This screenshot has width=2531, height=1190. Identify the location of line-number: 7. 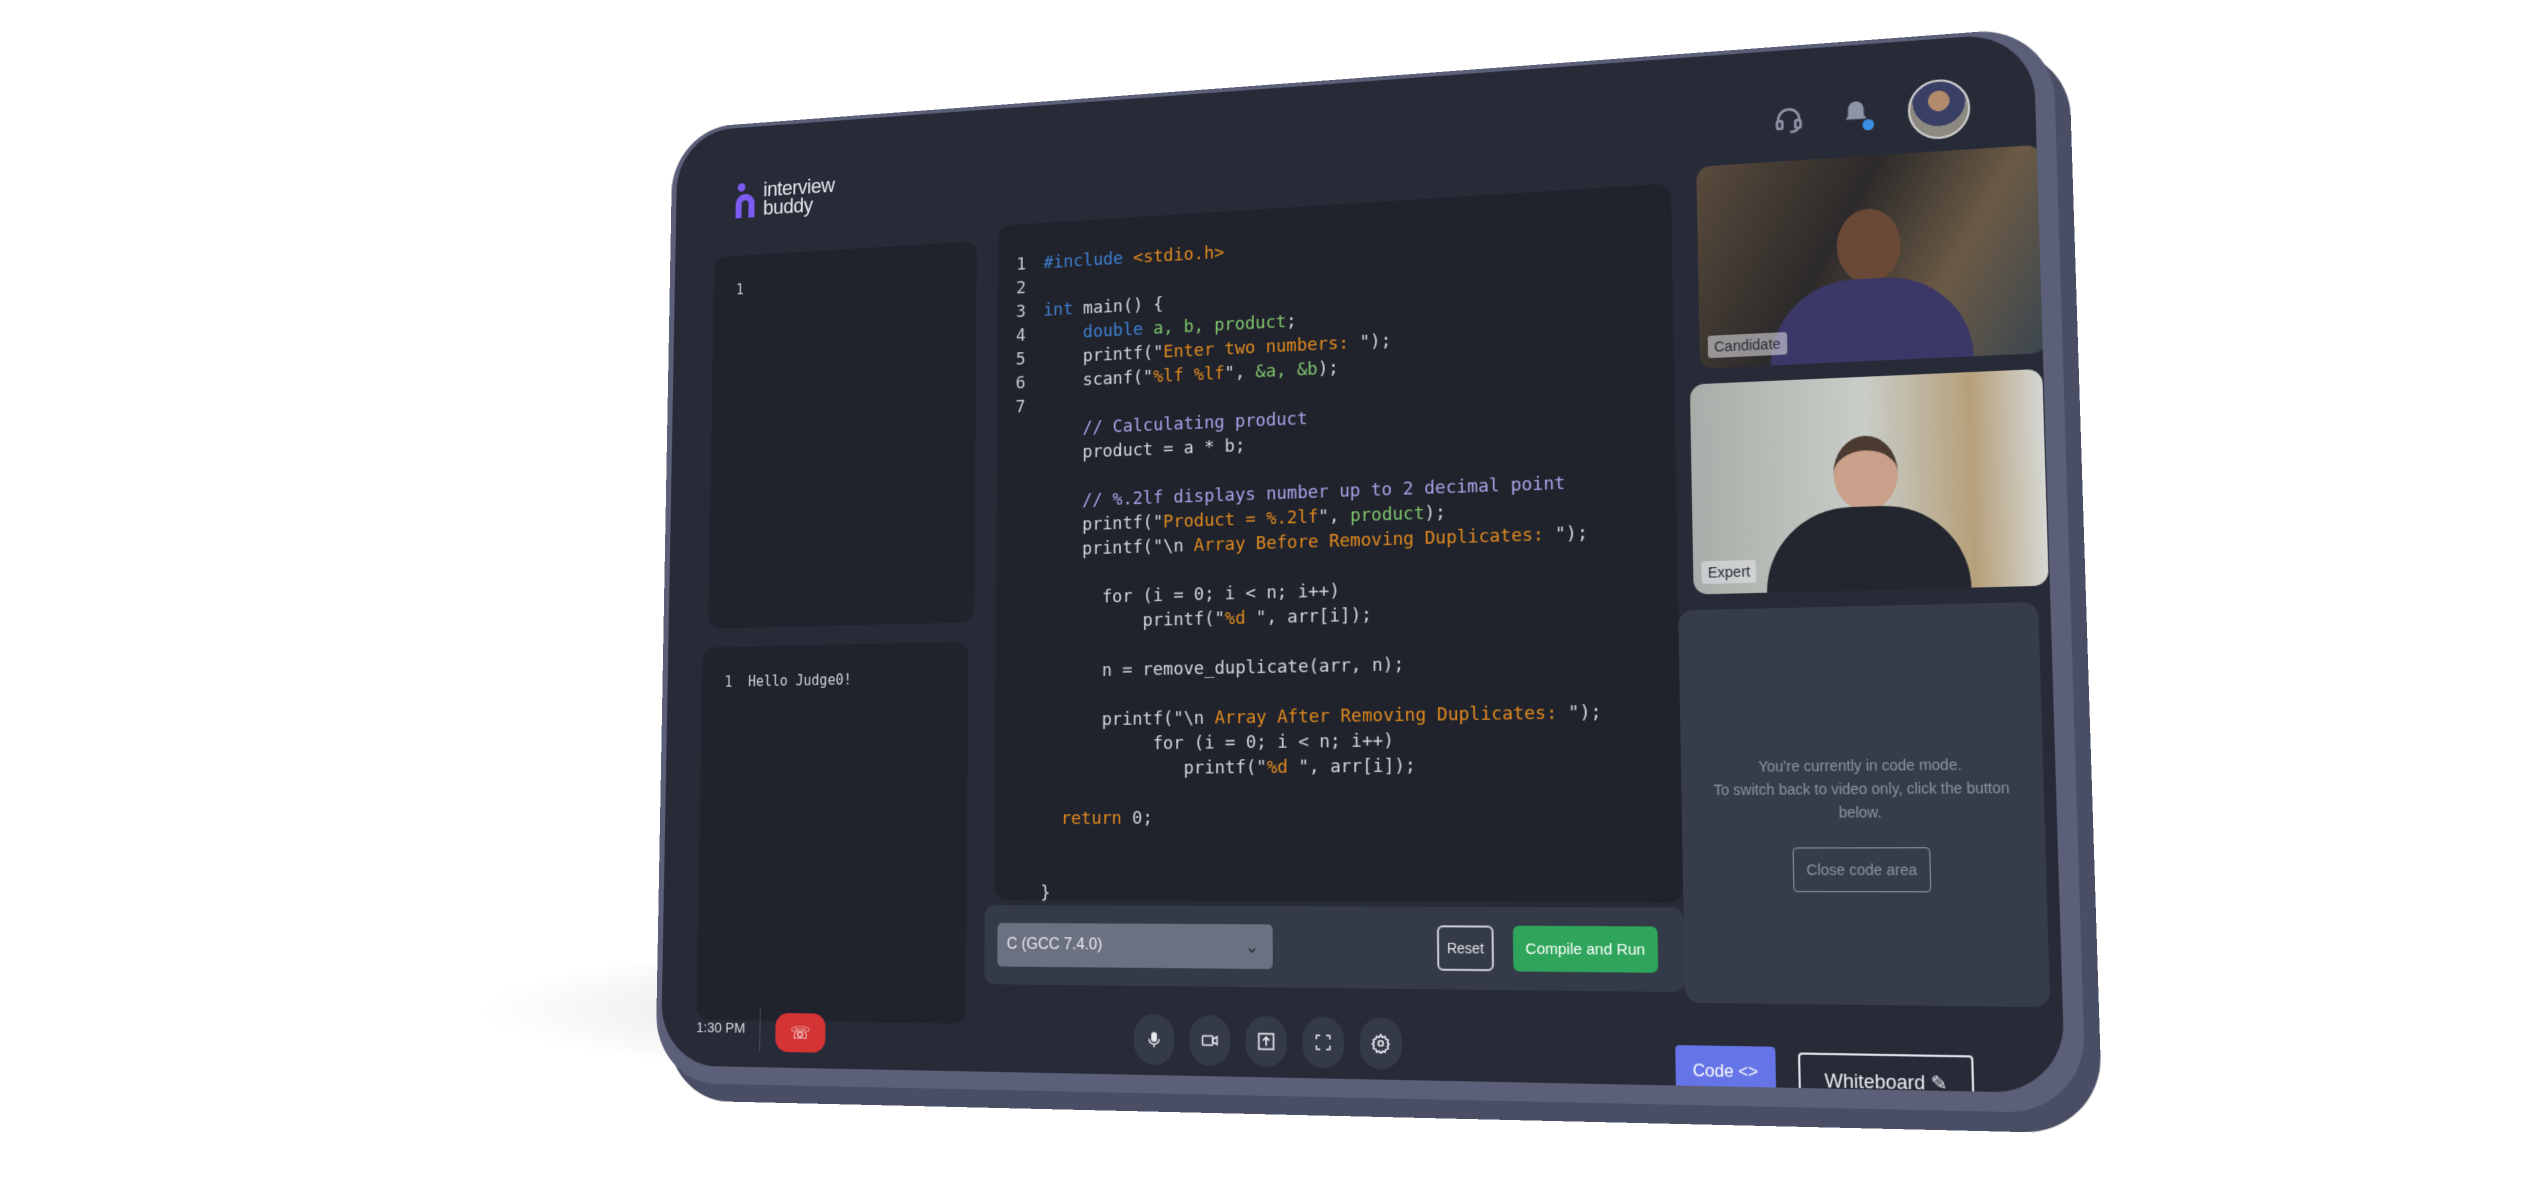
(1020, 407).